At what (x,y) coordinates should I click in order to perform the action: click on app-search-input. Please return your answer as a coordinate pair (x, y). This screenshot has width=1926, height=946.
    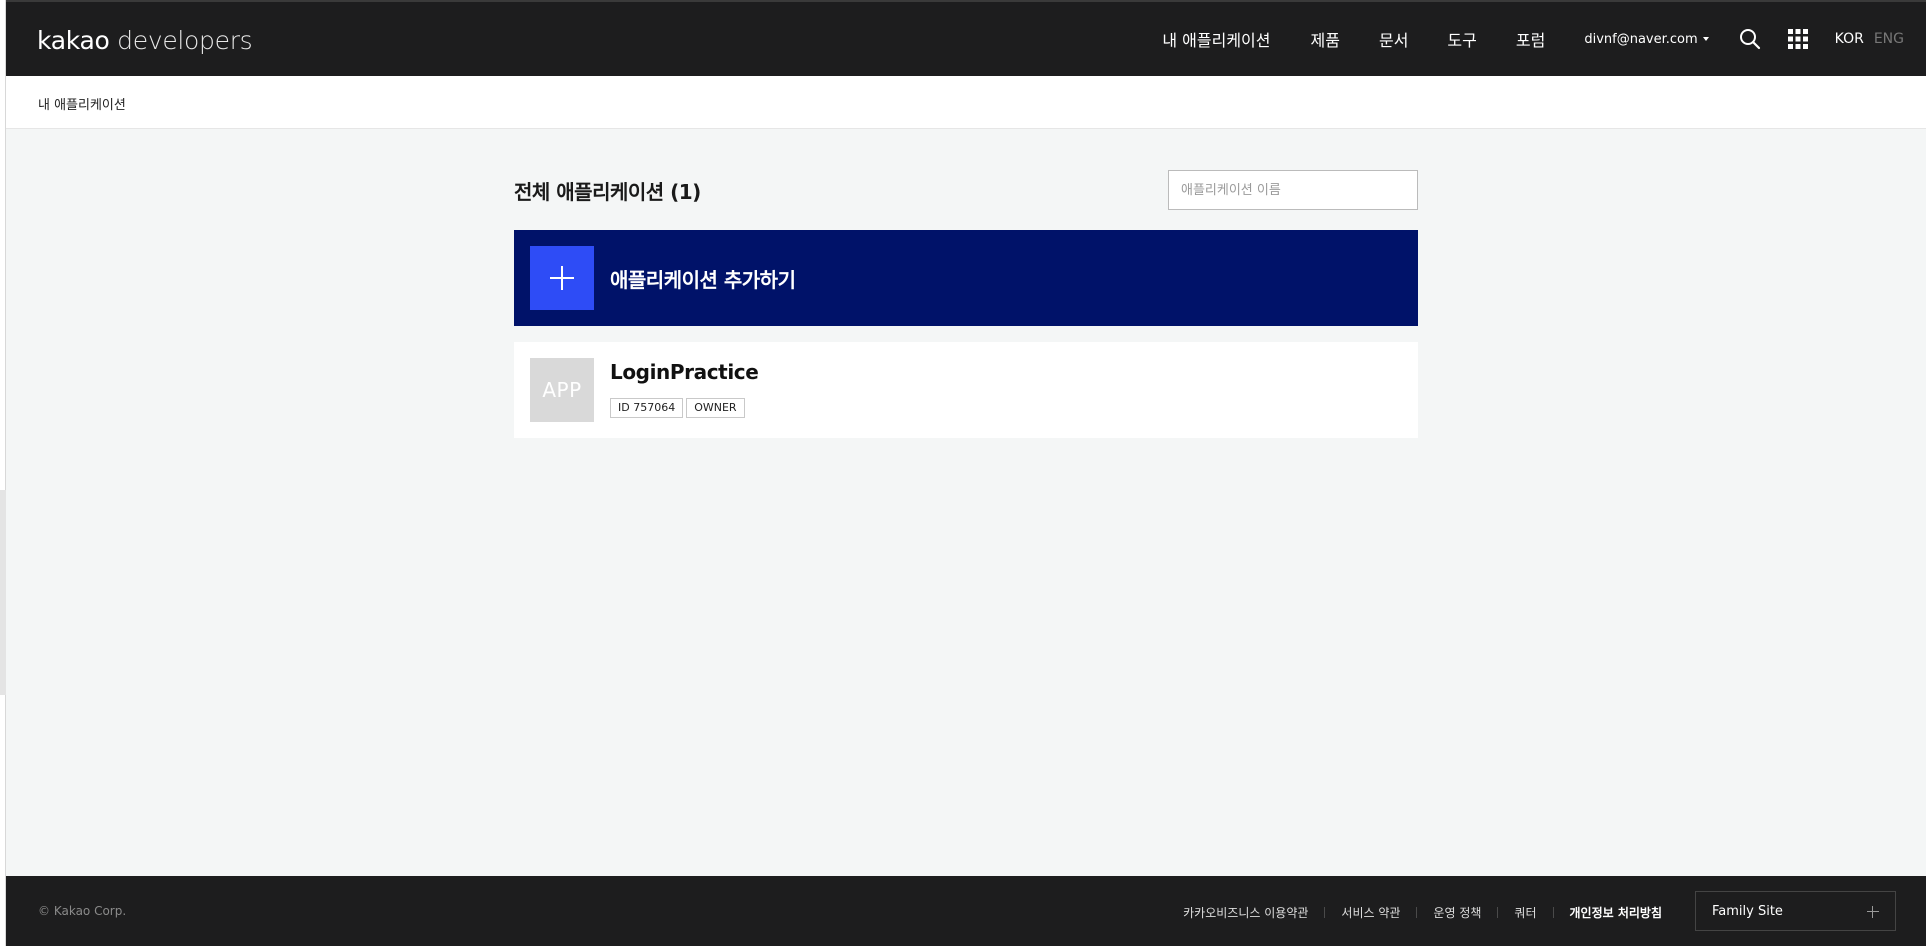
    Looking at the image, I should click on (1293, 190).